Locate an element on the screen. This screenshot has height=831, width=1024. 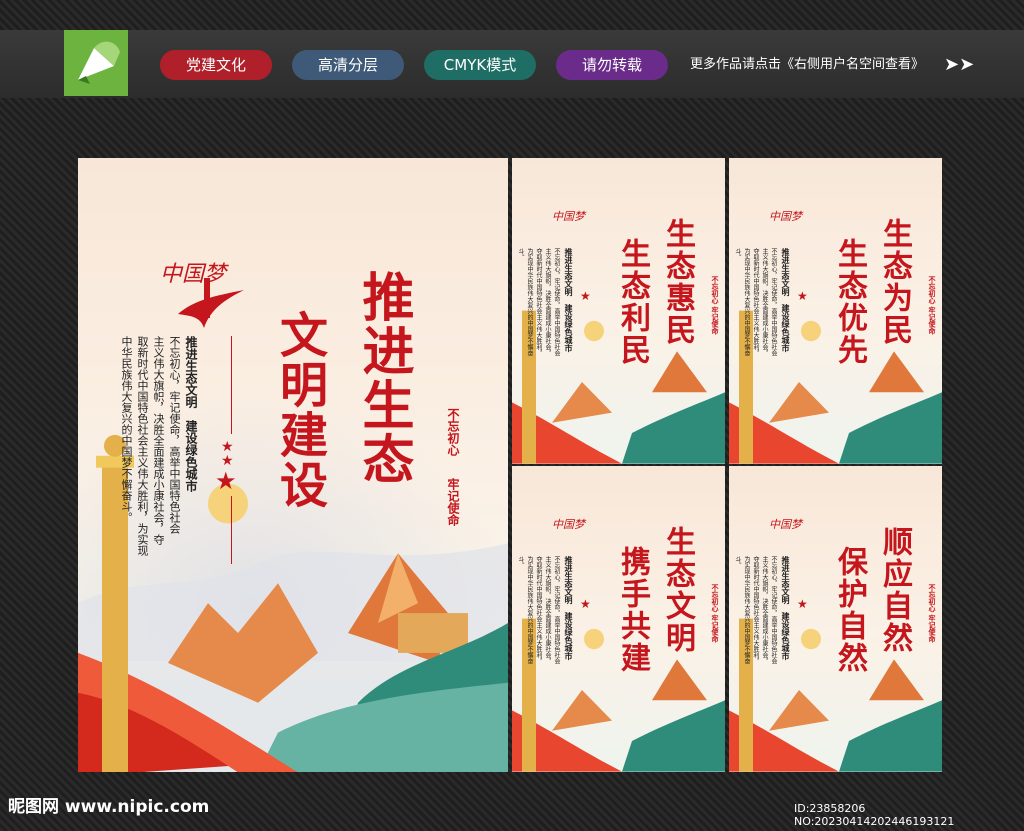
divider-line is located at coordinates (231, 385).